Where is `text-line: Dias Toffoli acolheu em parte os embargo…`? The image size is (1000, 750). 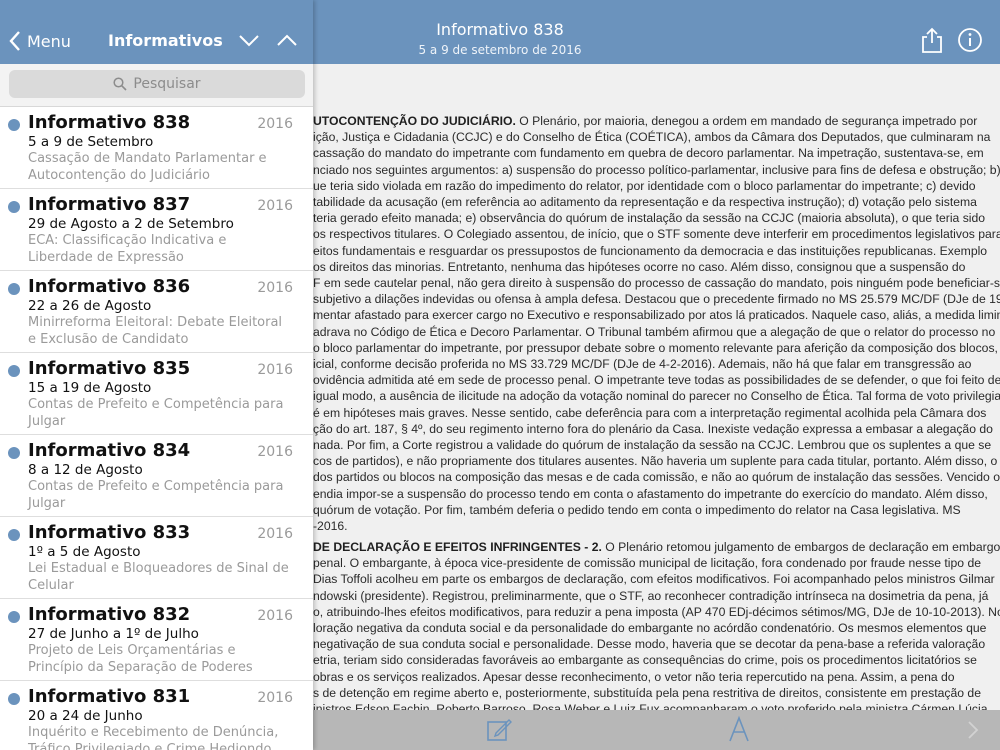 text-line: Dias Toffoli acolheu em parte os embargo… is located at coordinates (654, 579).